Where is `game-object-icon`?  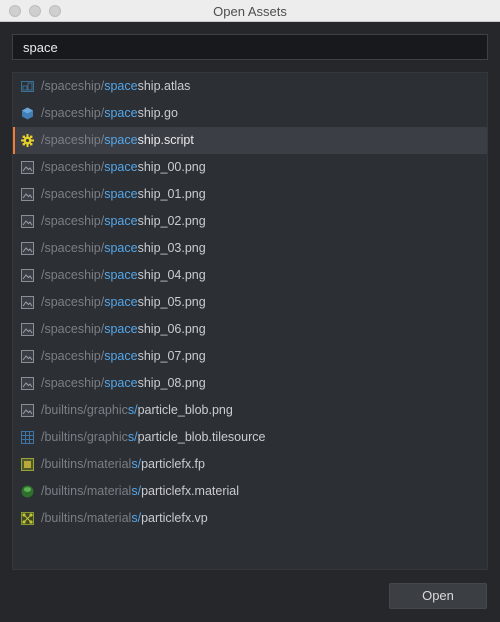
game-object-icon is located at coordinates (27, 113).